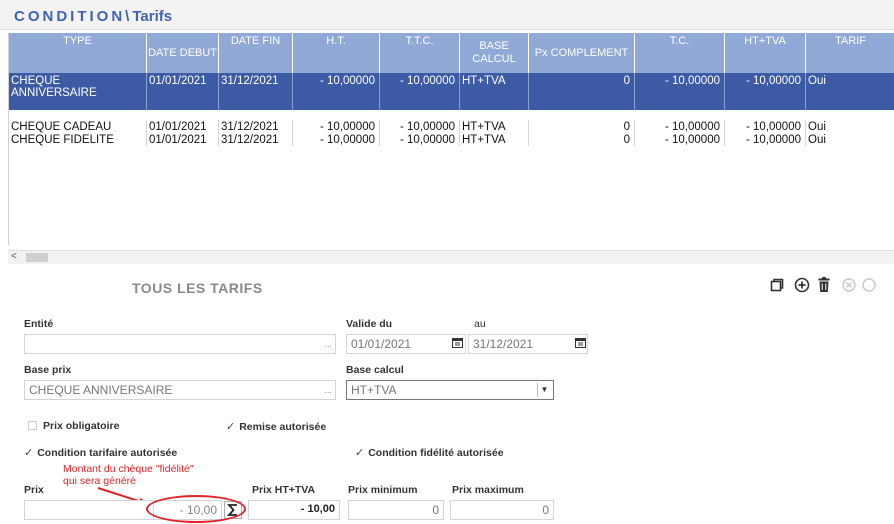 The width and height of the screenshot is (894, 524). Describe the element at coordinates (197, 288) in the screenshot. I see `section-title: TOUS LES TARIFS` at that location.